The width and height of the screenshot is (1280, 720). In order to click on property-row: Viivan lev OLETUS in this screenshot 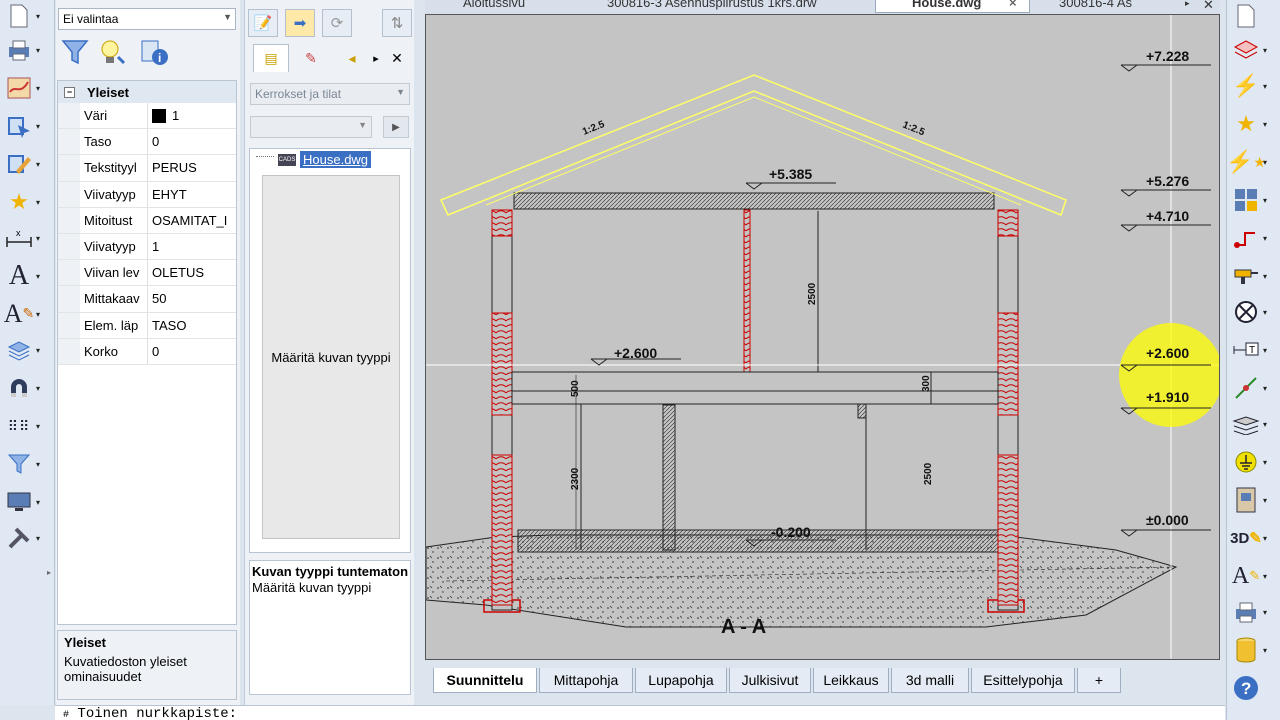, I will do `click(147, 273)`.